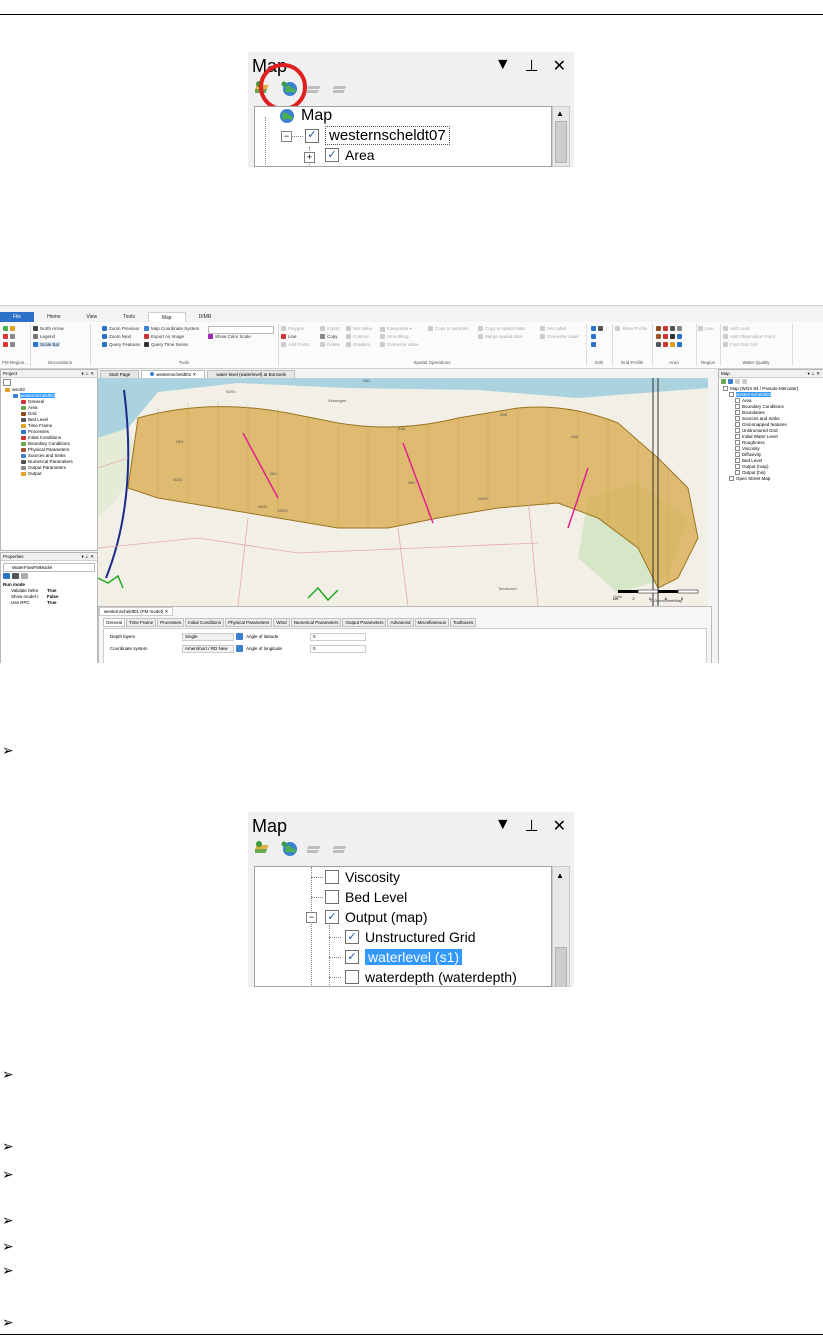 This screenshot has width=823, height=1335. What do you see at coordinates (141, 622) in the screenshot?
I see `subtab-time-frame: Time Frame` at bounding box center [141, 622].